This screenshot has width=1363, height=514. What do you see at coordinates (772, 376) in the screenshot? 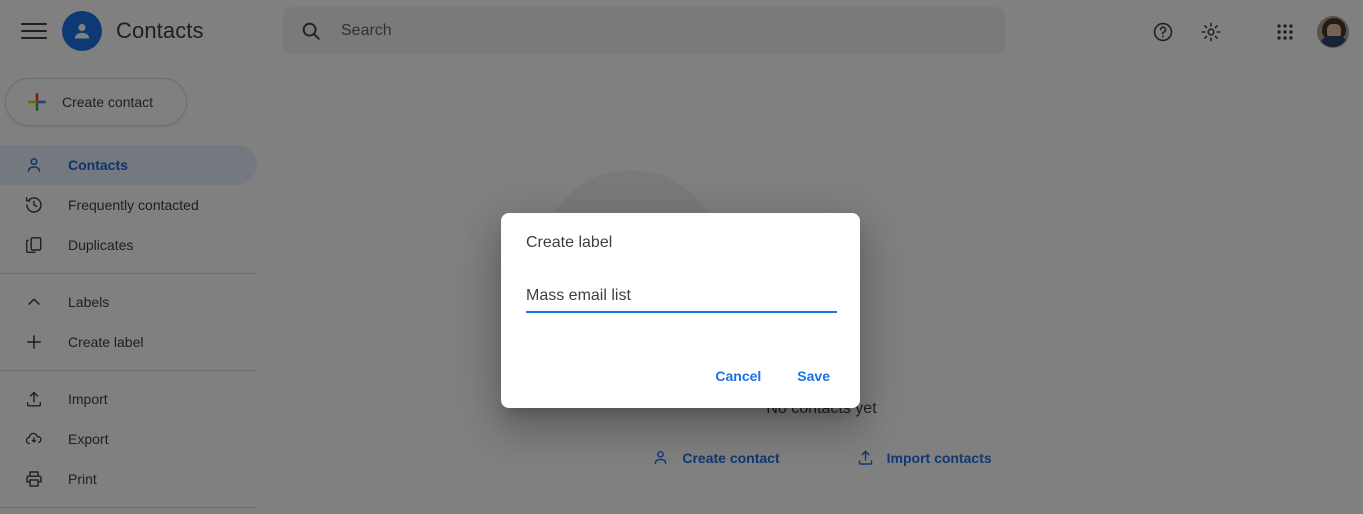
I see `dialog-actions: Cancel Save` at bounding box center [772, 376].